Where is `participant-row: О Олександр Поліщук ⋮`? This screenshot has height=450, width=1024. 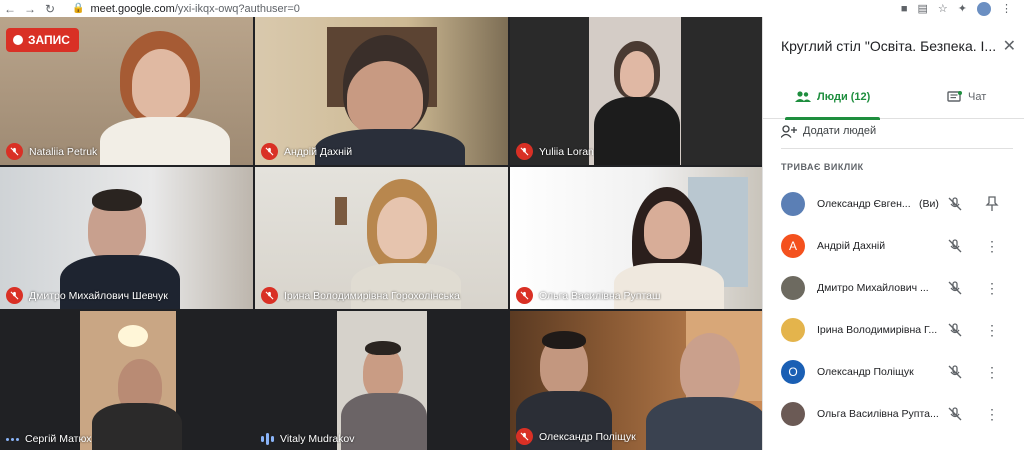 participant-row: О Олександр Поліщук ⋮ is located at coordinates (893, 372).